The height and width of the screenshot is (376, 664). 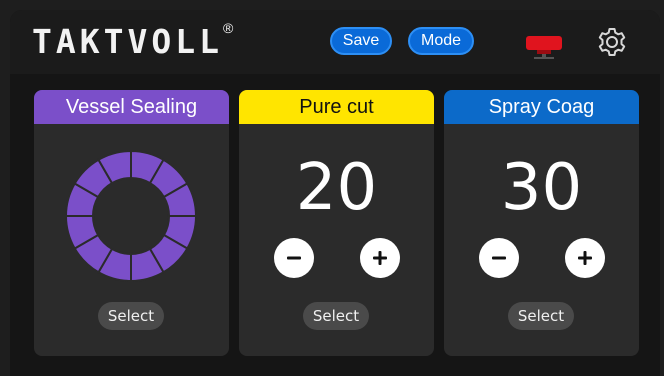 I want to click on segmented-ring-indicator, so click(x=131, y=216).